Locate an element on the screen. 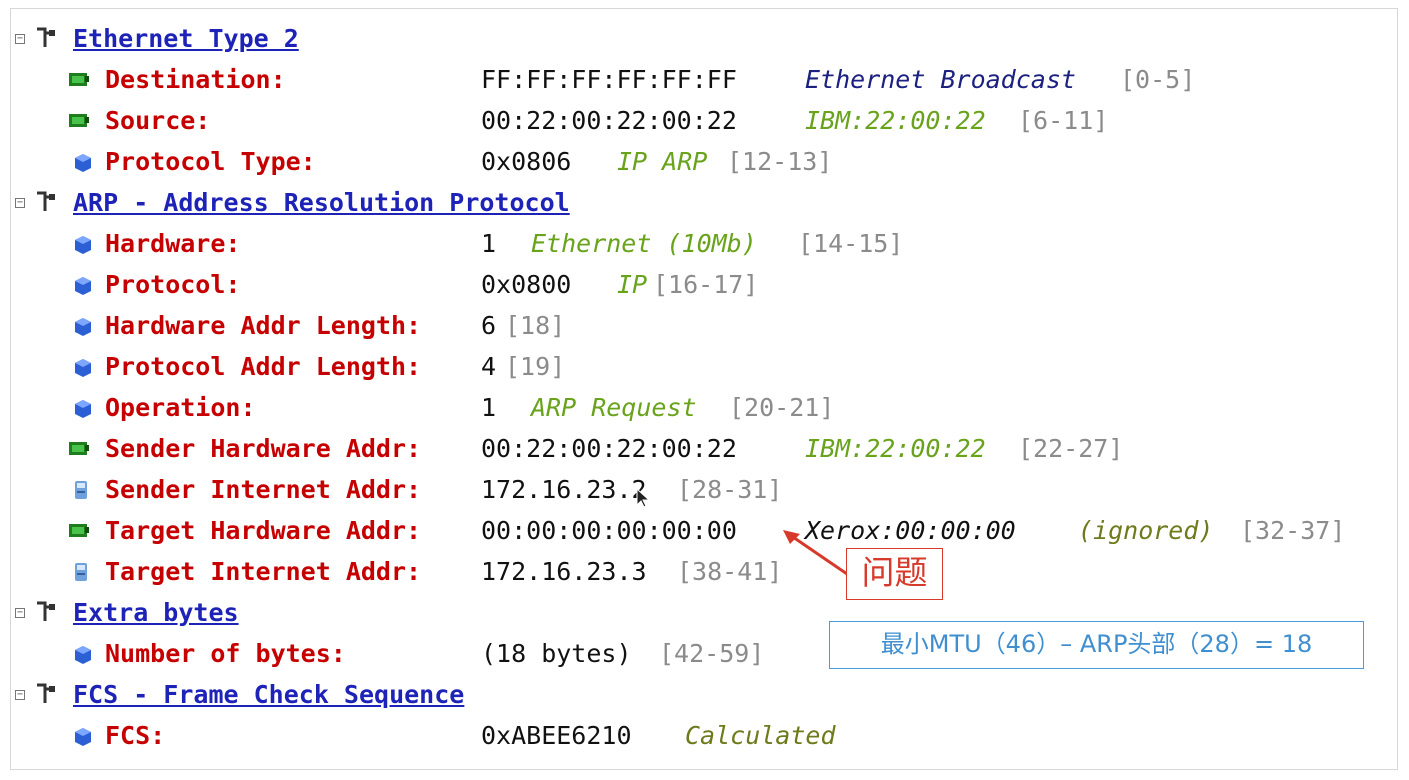 The height and width of the screenshot is (780, 1409). annotation-arrow-icon is located at coordinates (817, 554).